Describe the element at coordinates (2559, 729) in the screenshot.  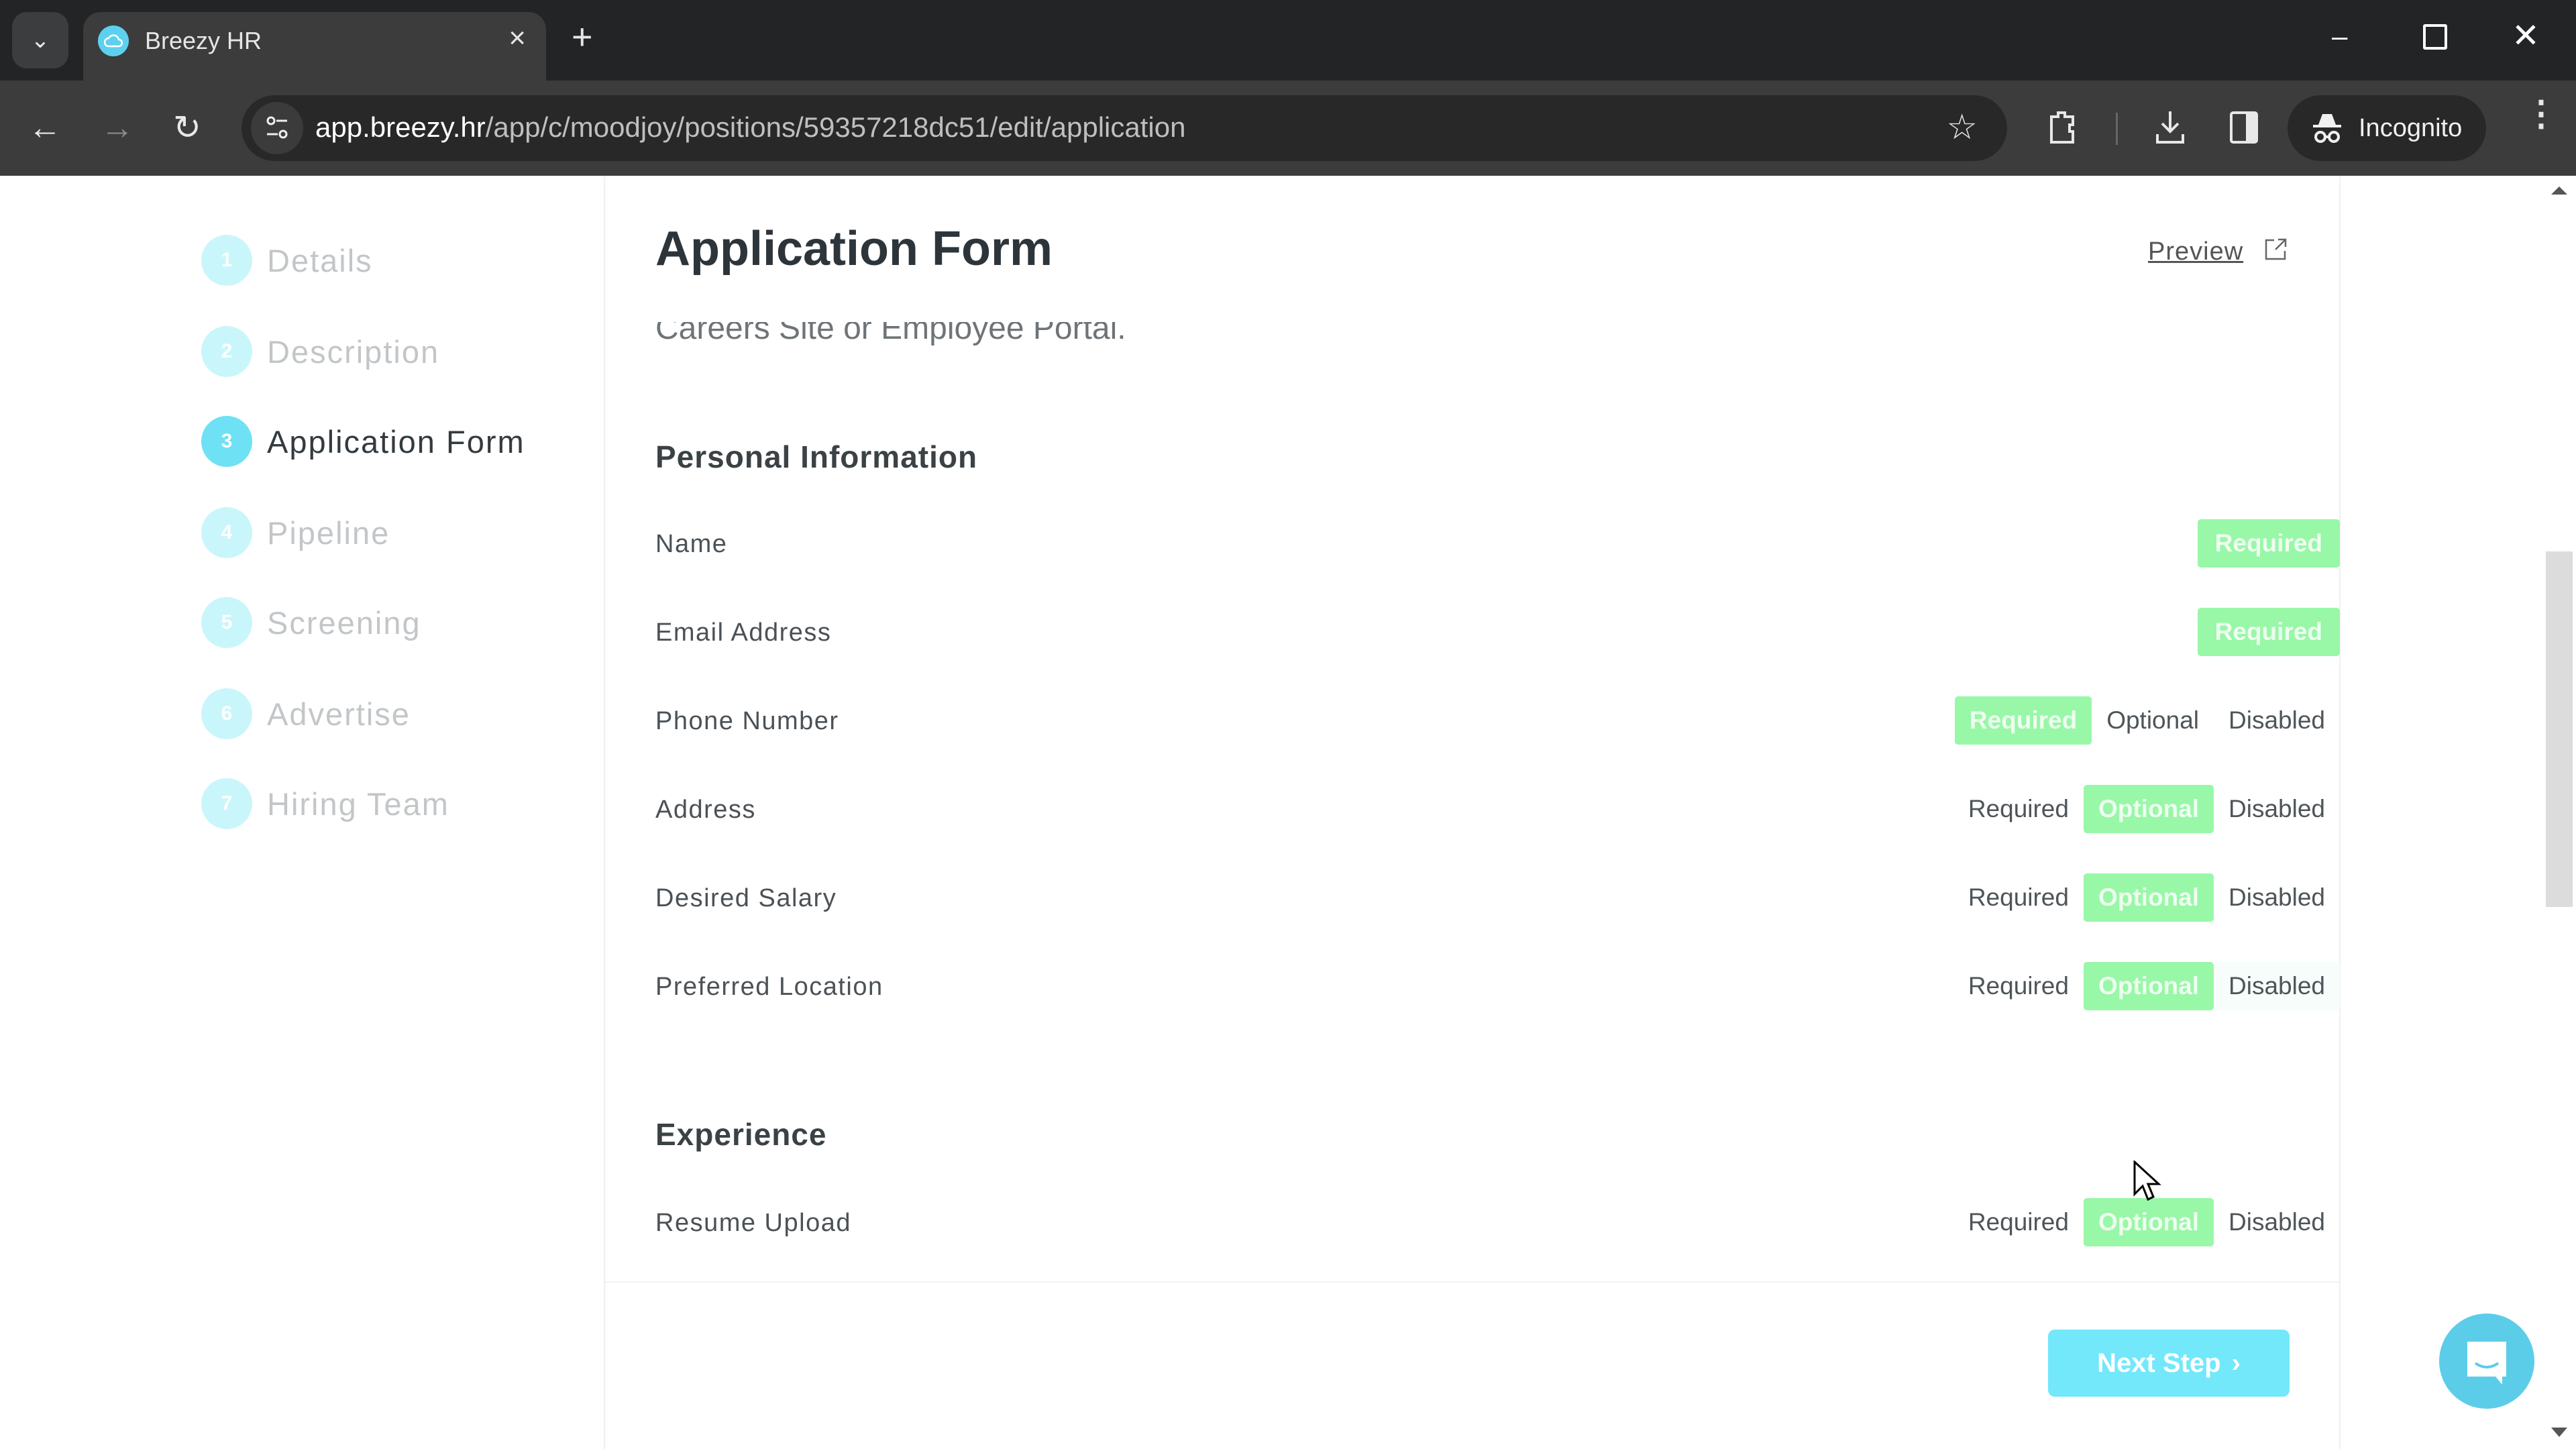
I see `scrollbar-thumb` at that location.